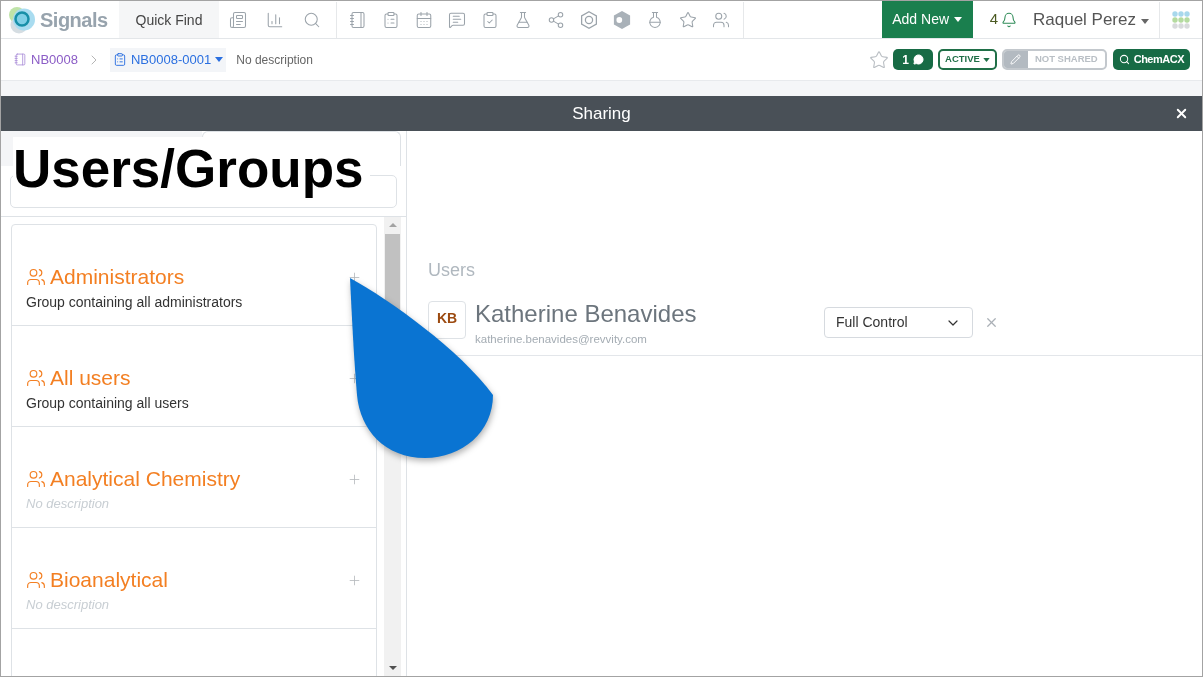 This screenshot has height=677, width=1203. What do you see at coordinates (601, 113) in the screenshot?
I see `dialog-title: Sharing` at bounding box center [601, 113].